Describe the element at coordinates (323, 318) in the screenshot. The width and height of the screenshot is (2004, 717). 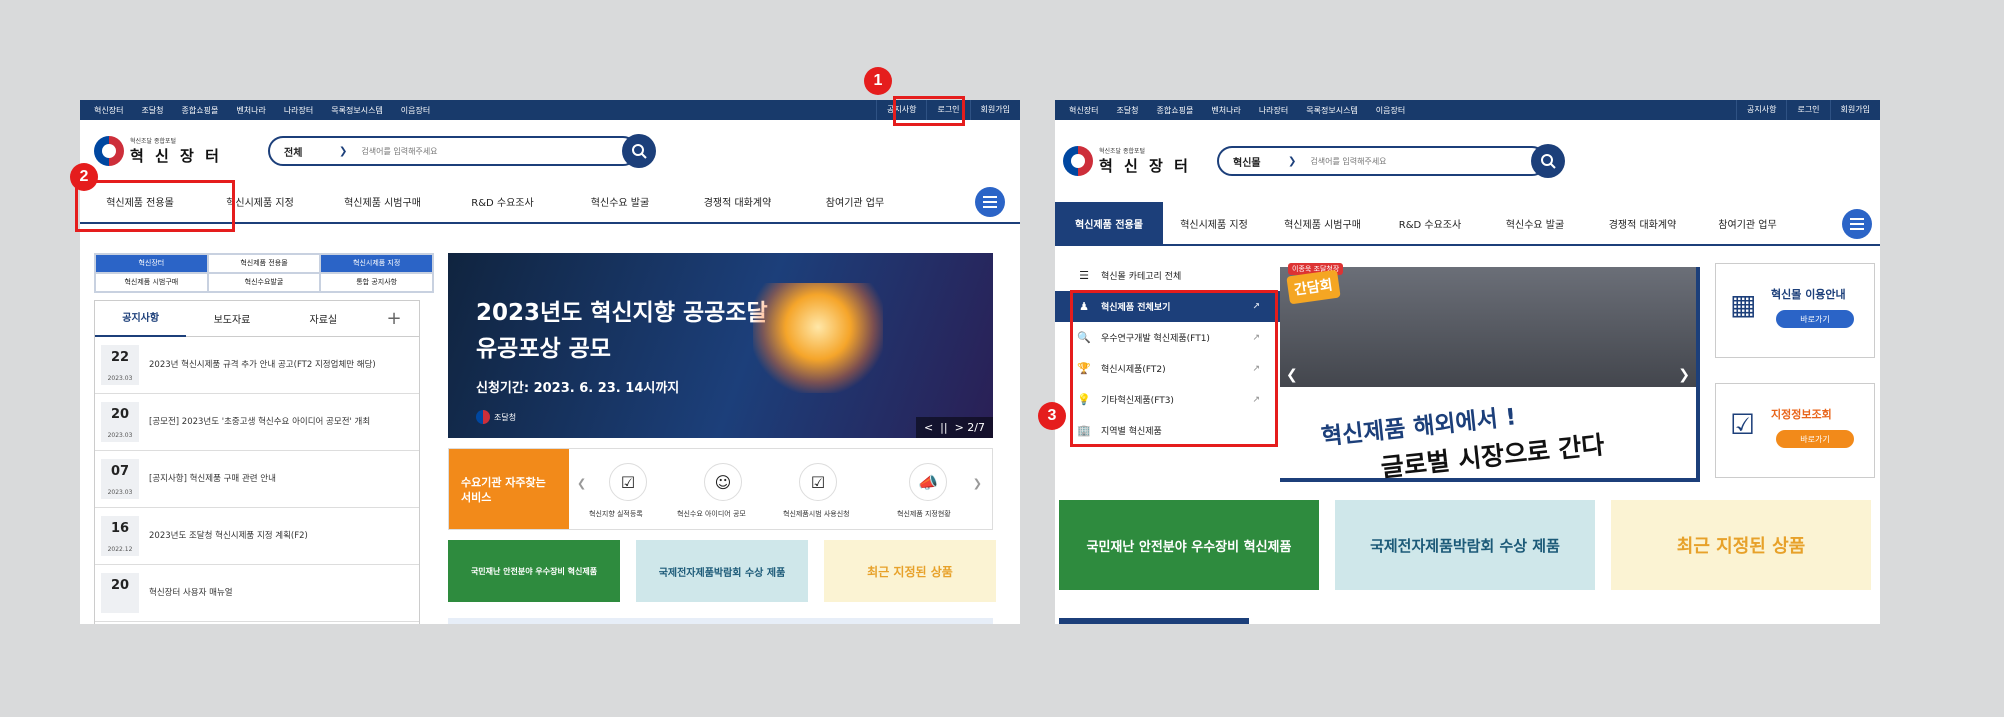
I see `tab-library: 자료실` at that location.